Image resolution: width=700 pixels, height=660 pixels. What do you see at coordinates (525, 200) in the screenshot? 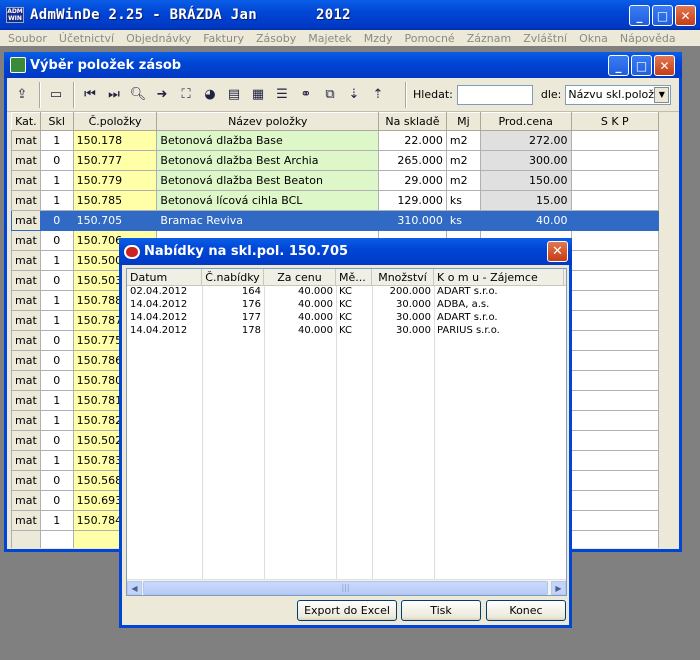
I see `cell-cena: 15.00` at bounding box center [525, 200].